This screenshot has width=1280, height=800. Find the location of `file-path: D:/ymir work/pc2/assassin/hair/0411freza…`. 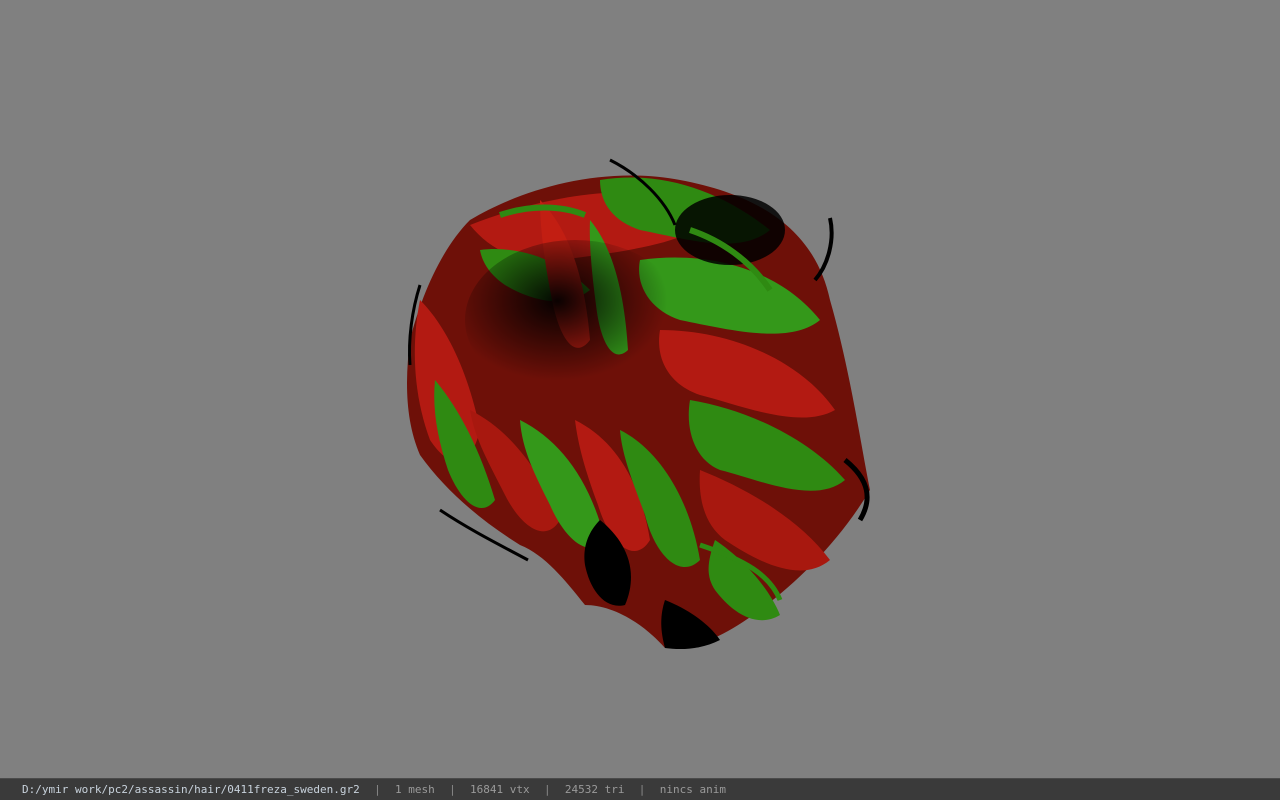

file-path: D:/ymir work/pc2/assassin/hair/0411freza… is located at coordinates (191, 789).